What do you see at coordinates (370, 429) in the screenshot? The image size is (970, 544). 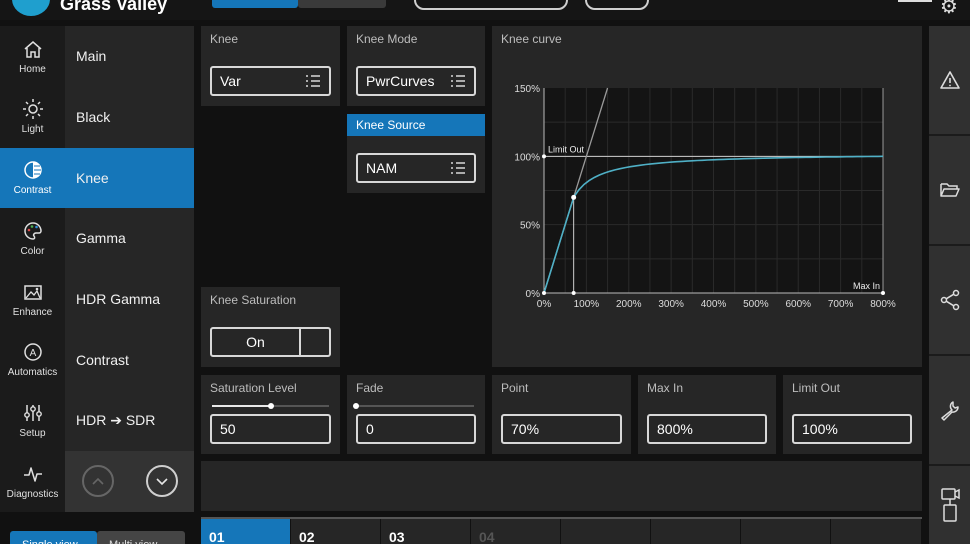 I see `fade-value: 0` at bounding box center [370, 429].